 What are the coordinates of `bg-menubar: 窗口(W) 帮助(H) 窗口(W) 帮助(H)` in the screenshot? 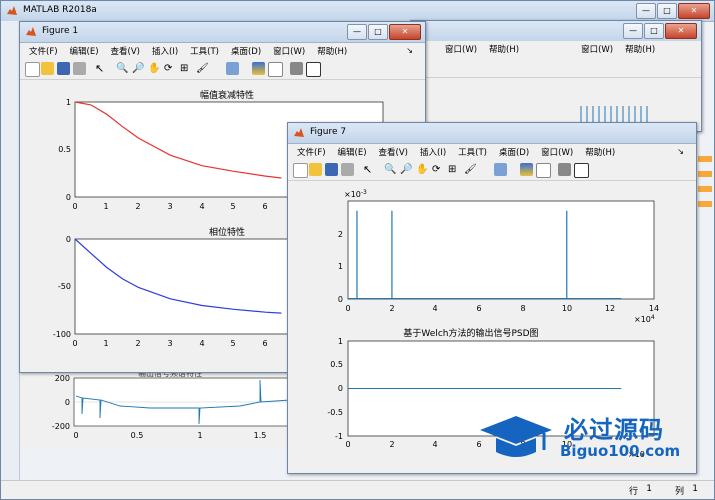 It's located at (556, 49).